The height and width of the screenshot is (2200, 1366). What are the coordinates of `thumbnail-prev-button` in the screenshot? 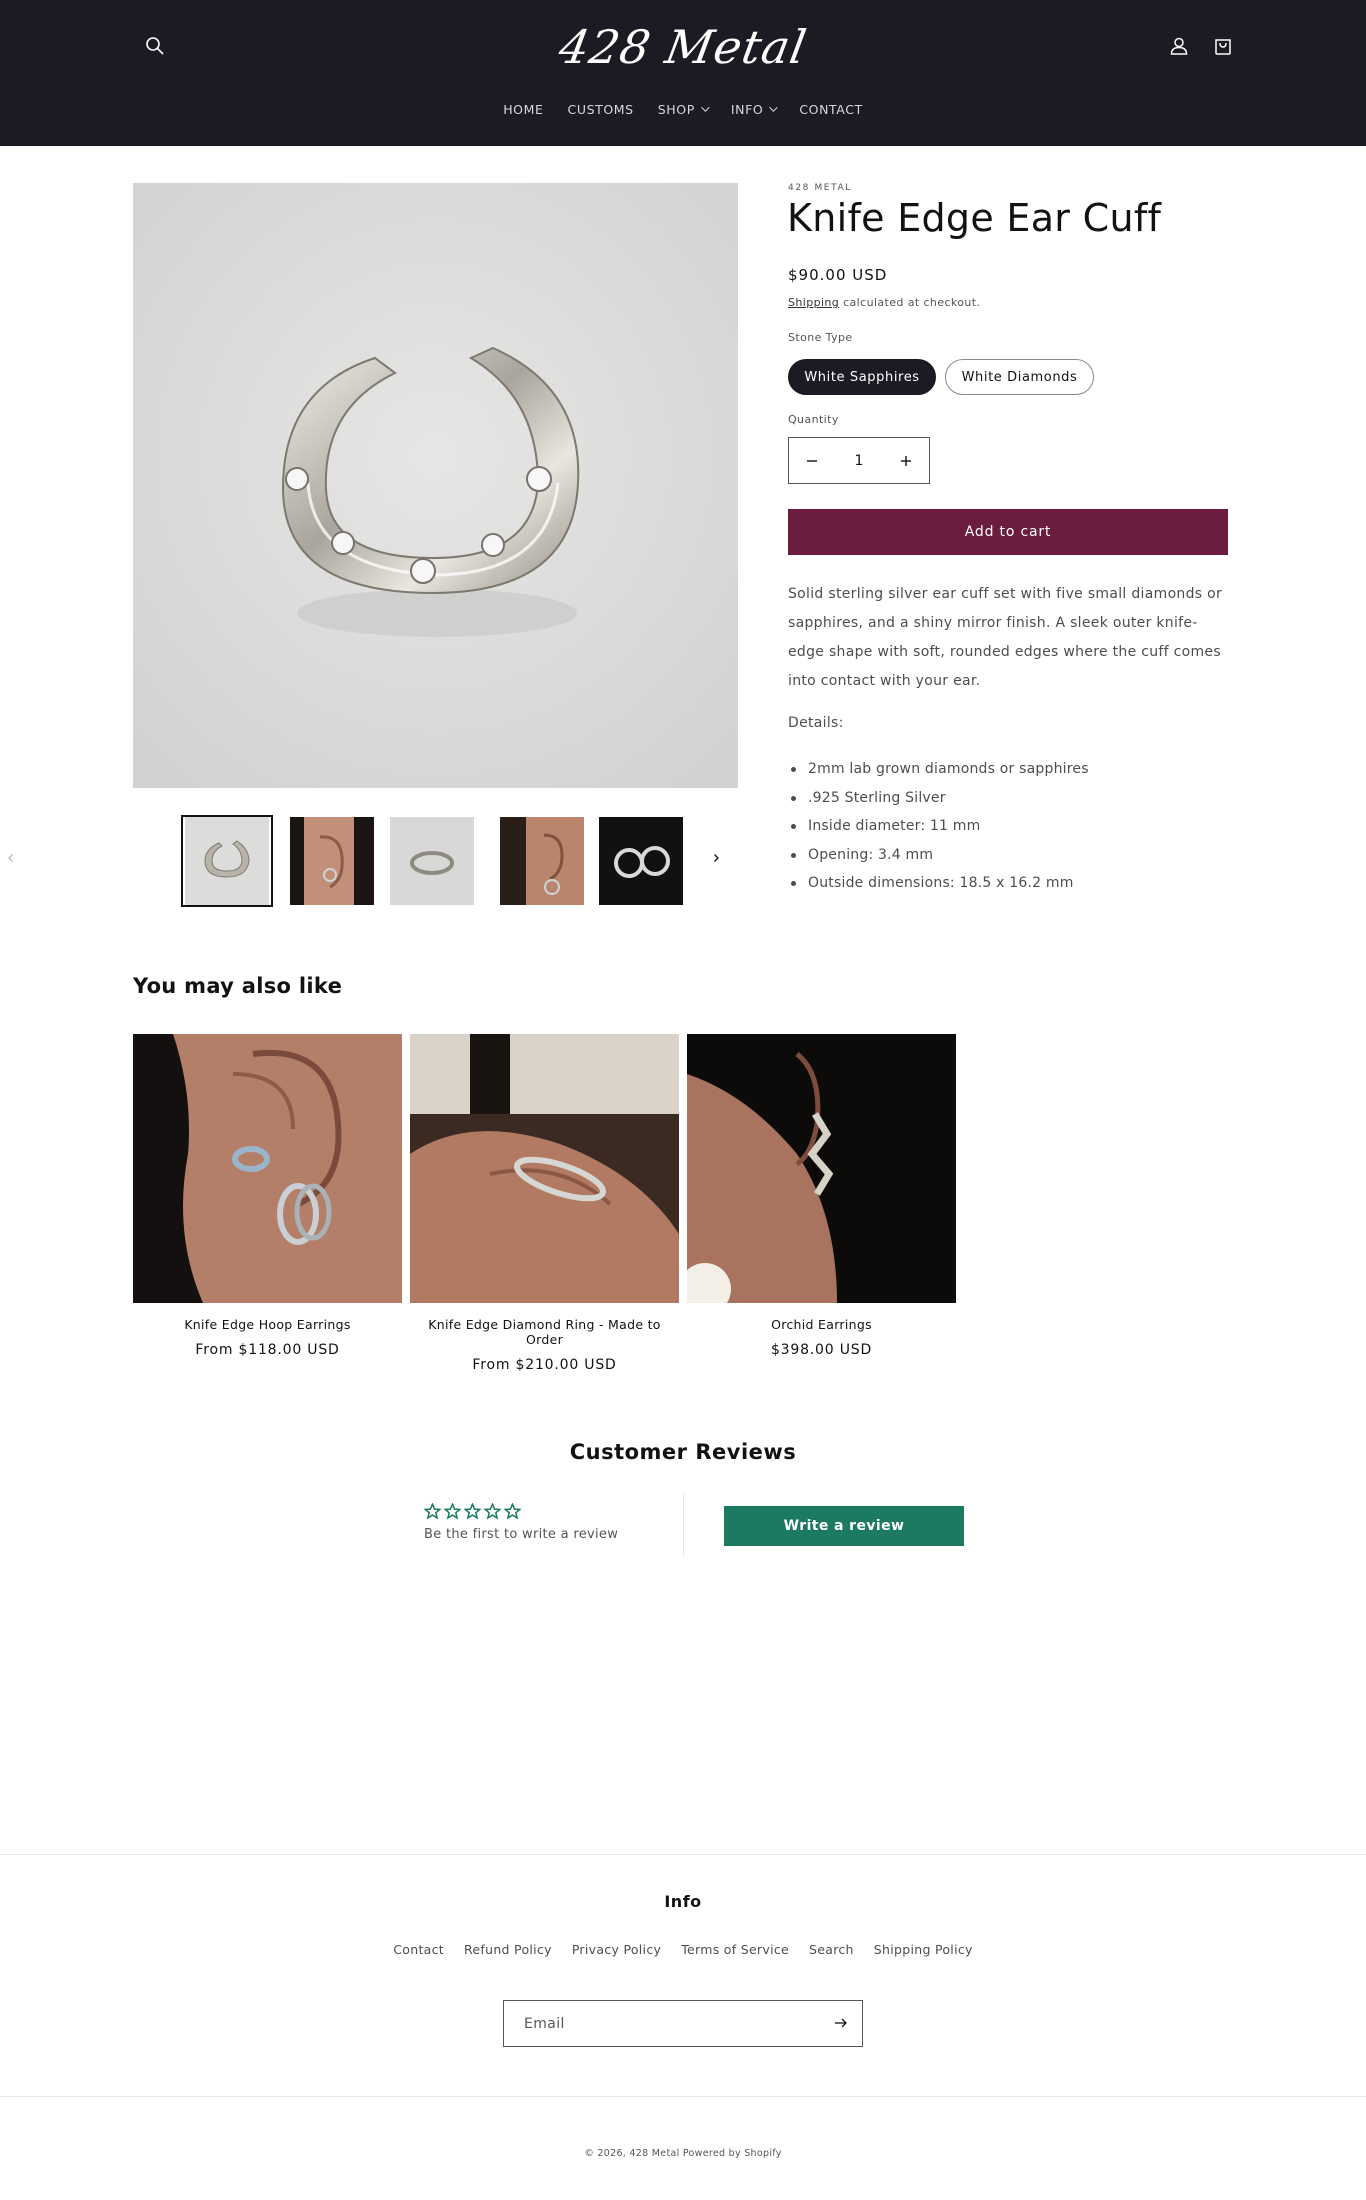 It's located at (11, 858).